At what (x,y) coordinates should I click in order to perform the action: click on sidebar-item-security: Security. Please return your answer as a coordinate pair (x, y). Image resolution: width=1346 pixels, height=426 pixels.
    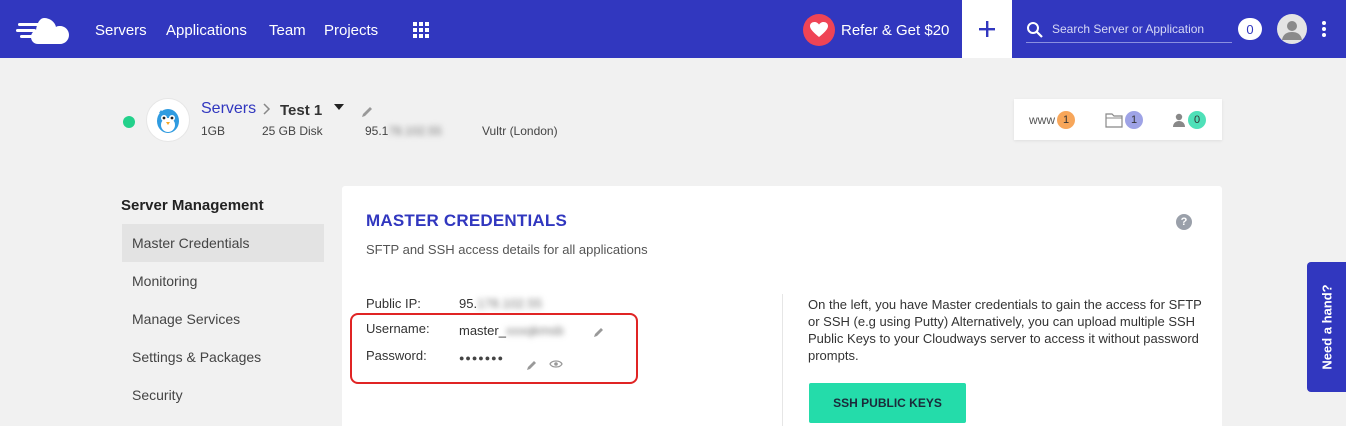
    Looking at the image, I should click on (223, 395).